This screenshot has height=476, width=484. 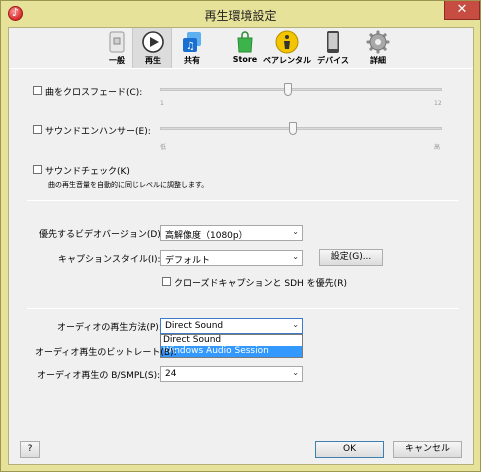 I want to click on preferred-video-select: 高解像度（1080p） ⌄, so click(x=231, y=233).